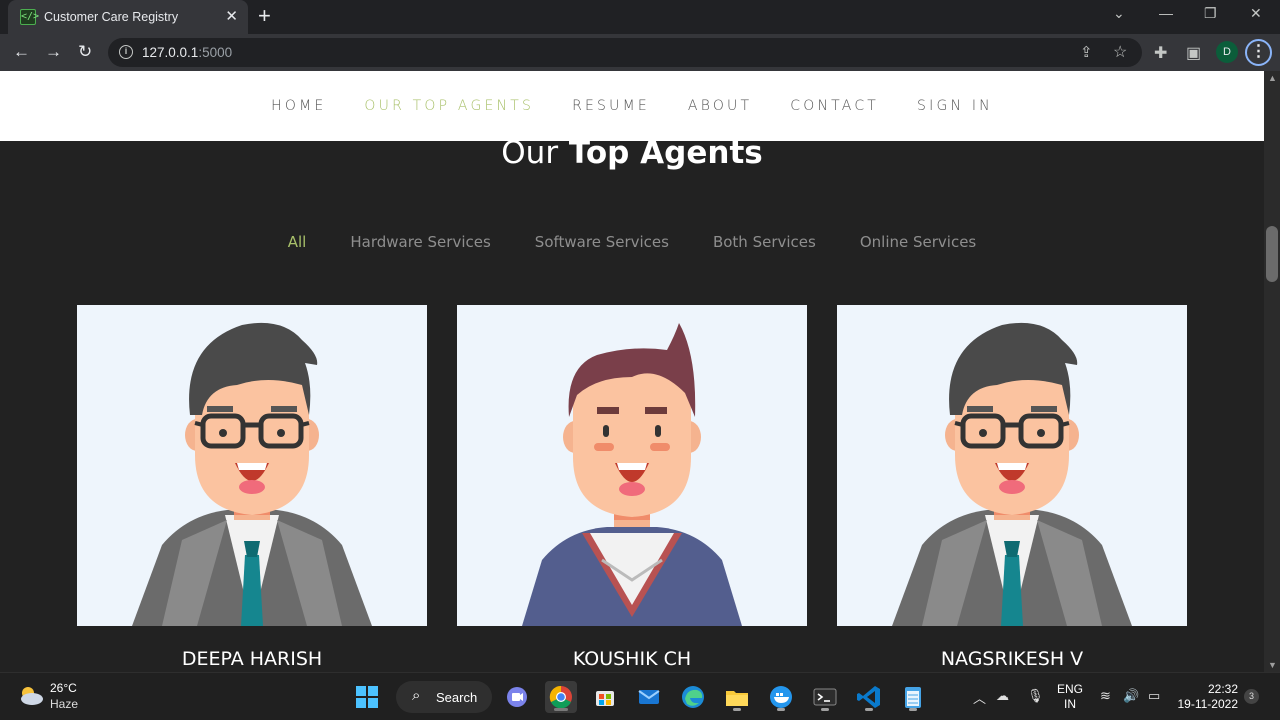 This screenshot has height=720, width=1280. What do you see at coordinates (625, 52) in the screenshot?
I see `address-bar: i 127.0.0.1:5000 ⇪ ☆` at bounding box center [625, 52].